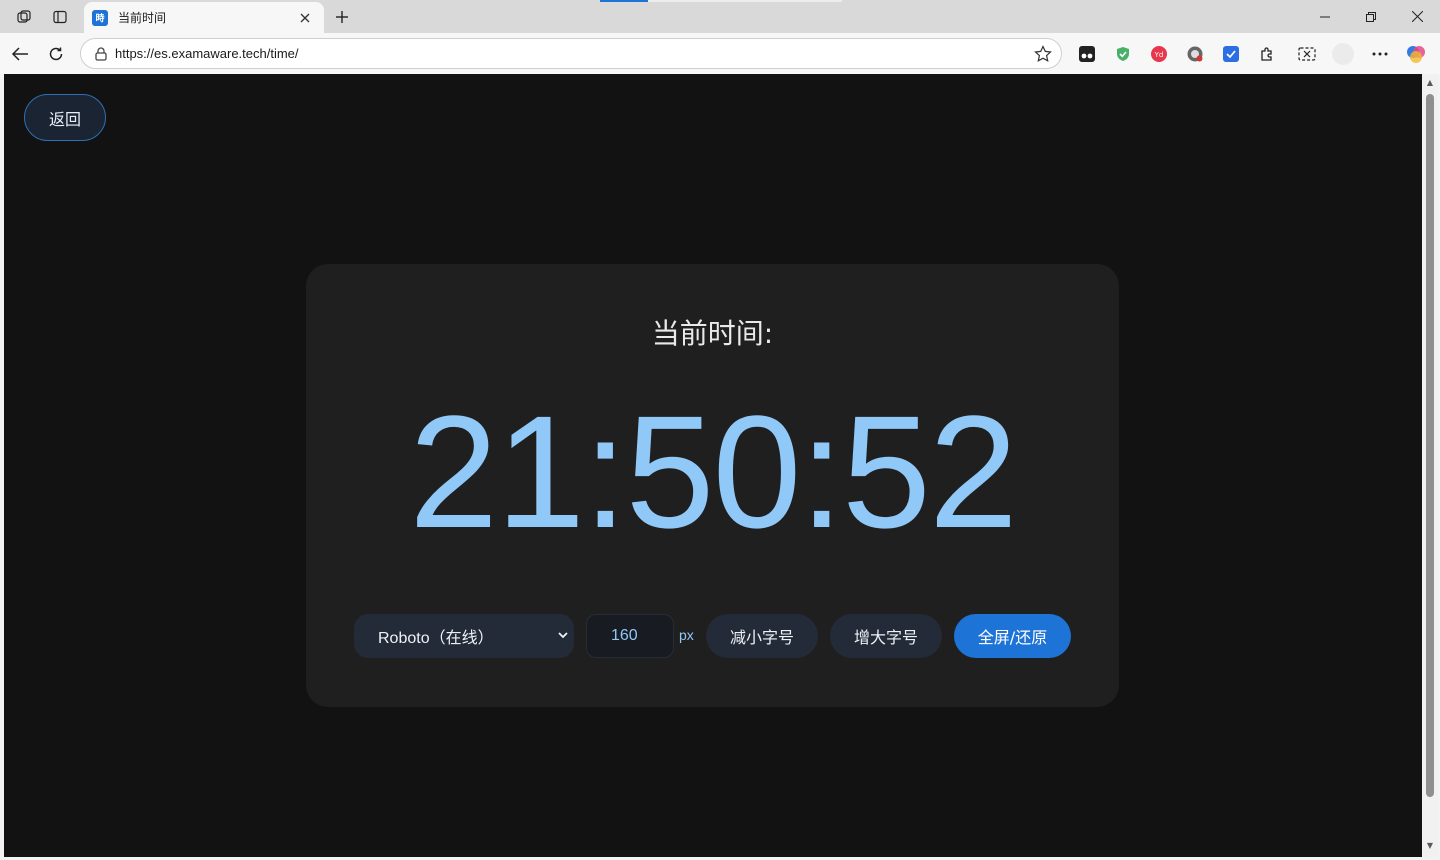 The width and height of the screenshot is (1440, 860). I want to click on address-bar: https://es.examaware.tech/time/, so click(571, 53).